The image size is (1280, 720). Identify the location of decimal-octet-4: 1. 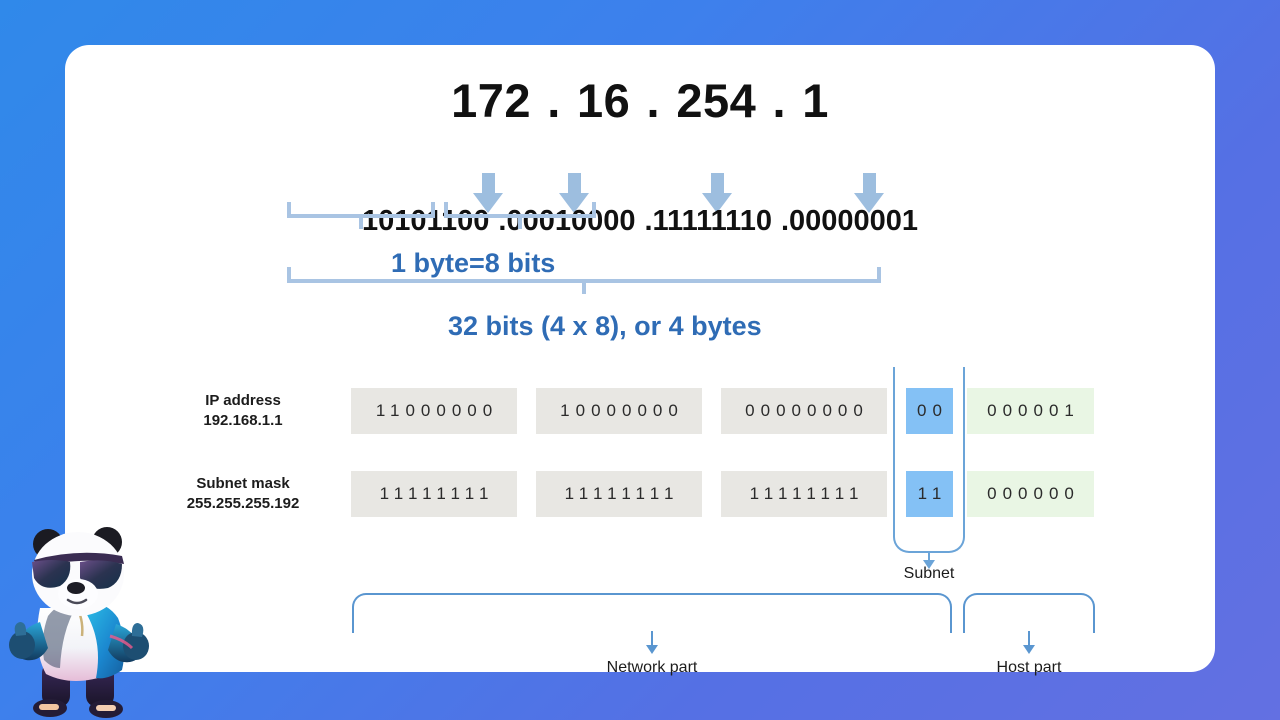
(815, 100).